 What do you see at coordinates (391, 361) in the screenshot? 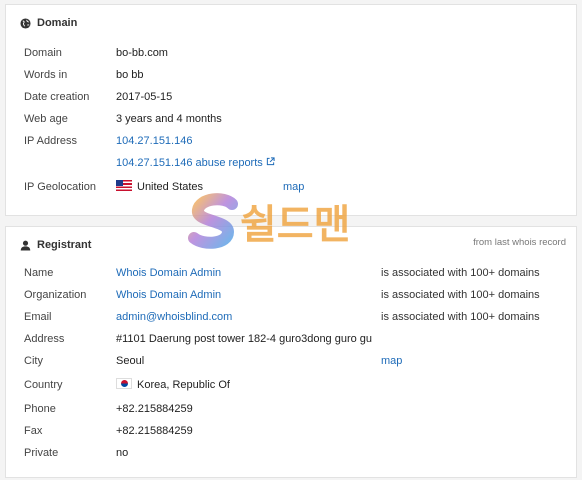
I see `city-map-link: map` at bounding box center [391, 361].